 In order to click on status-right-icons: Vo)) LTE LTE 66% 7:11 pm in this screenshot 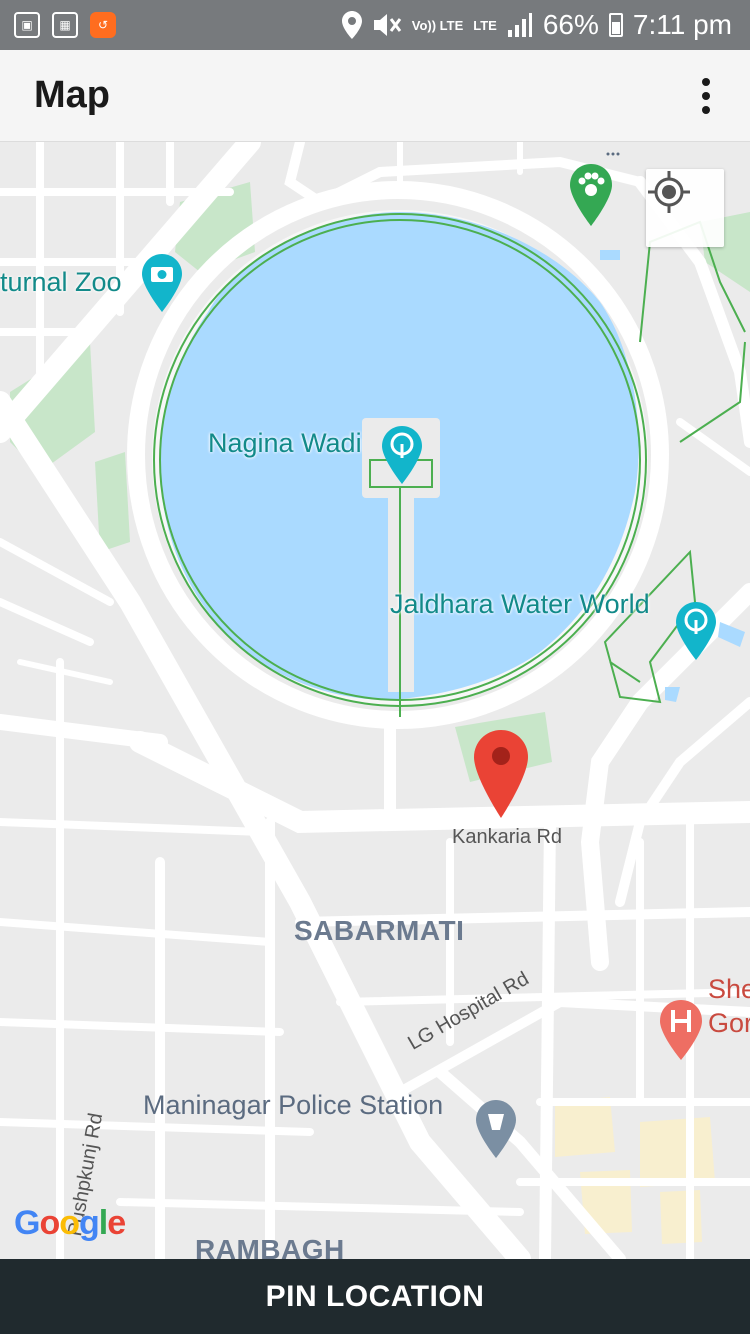, I will do `click(545, 25)`.